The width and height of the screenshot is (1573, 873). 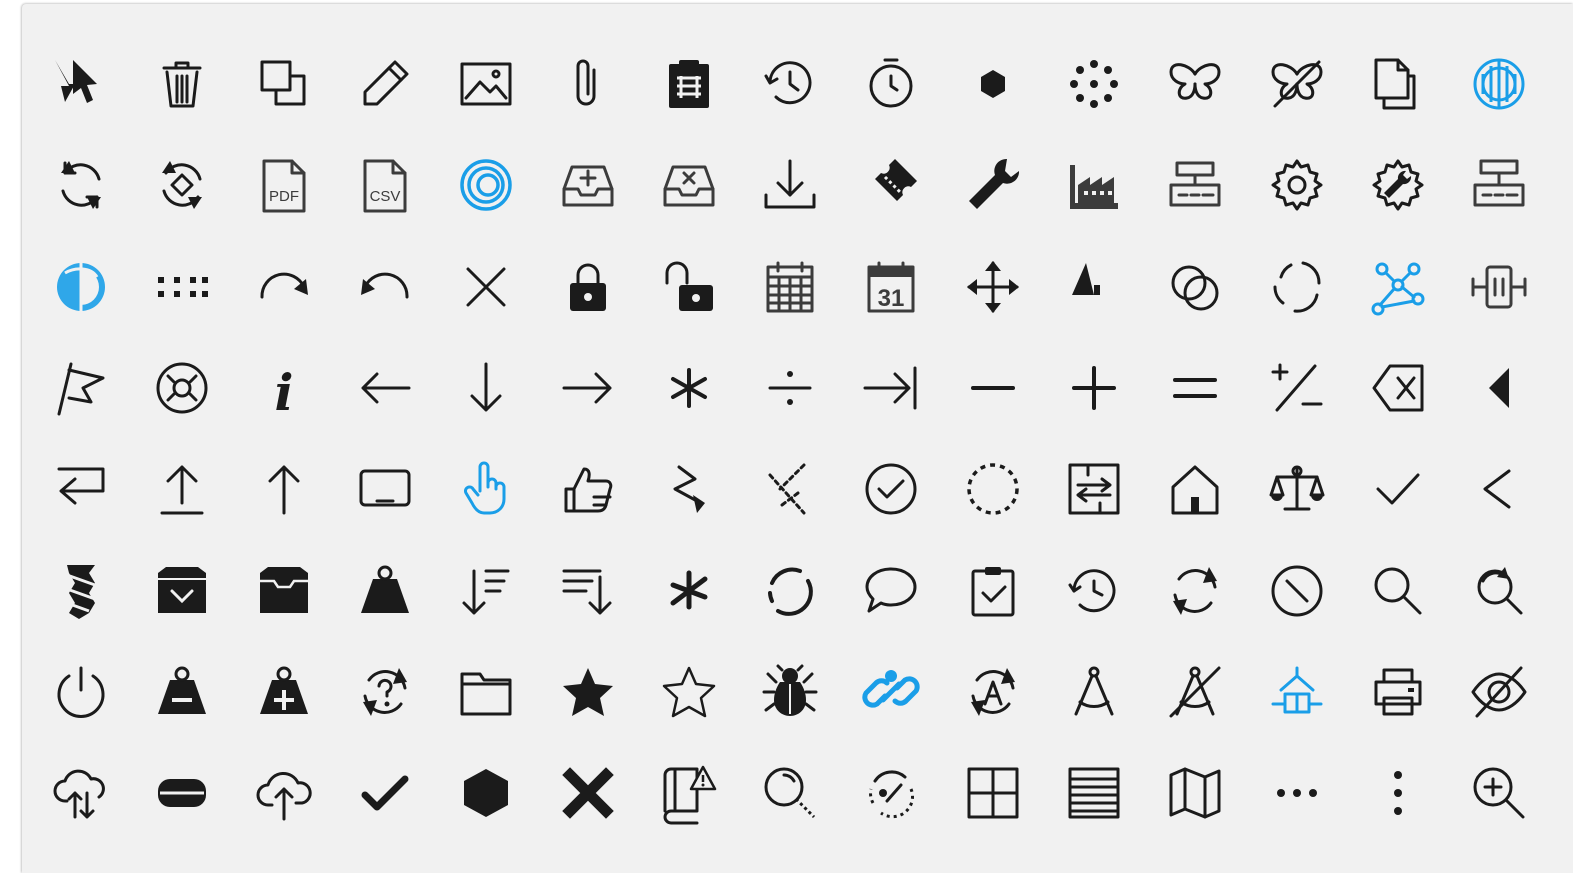 What do you see at coordinates (588, 489) in the screenshot?
I see `icon-tile-thumb-up` at bounding box center [588, 489].